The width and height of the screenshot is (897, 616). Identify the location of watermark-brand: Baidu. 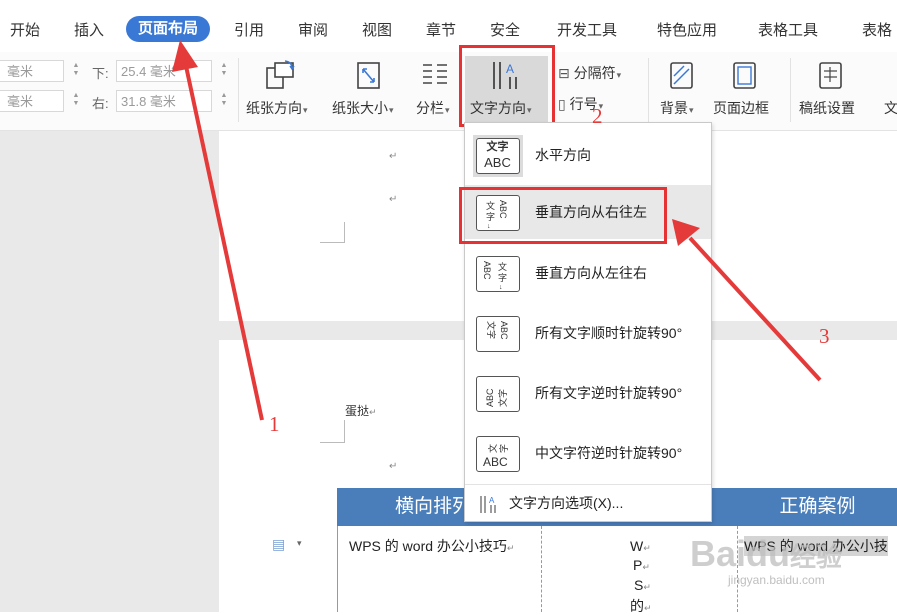
(740, 553).